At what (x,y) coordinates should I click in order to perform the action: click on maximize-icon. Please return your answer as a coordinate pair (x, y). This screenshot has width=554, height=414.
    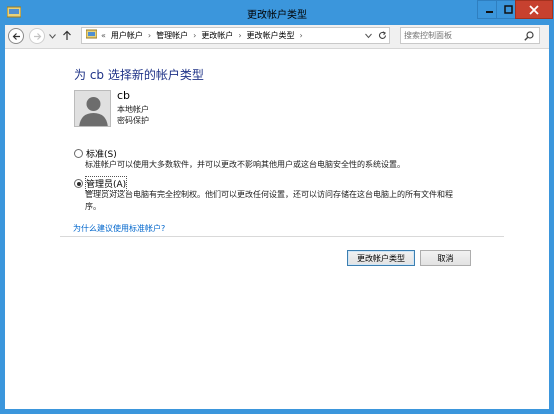
    Looking at the image, I should click on (508, 9).